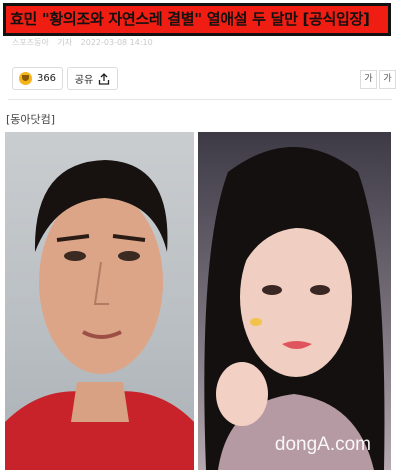 This screenshot has width=400, height=470. What do you see at coordinates (25, 78) in the screenshot?
I see `like-emoji-icon` at bounding box center [25, 78].